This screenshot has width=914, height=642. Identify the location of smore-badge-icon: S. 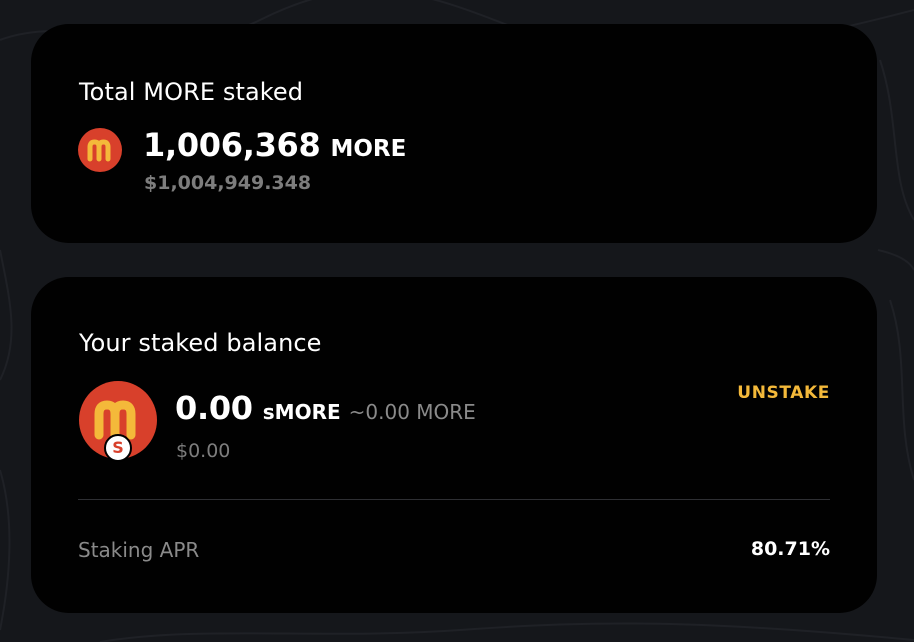
(118, 448).